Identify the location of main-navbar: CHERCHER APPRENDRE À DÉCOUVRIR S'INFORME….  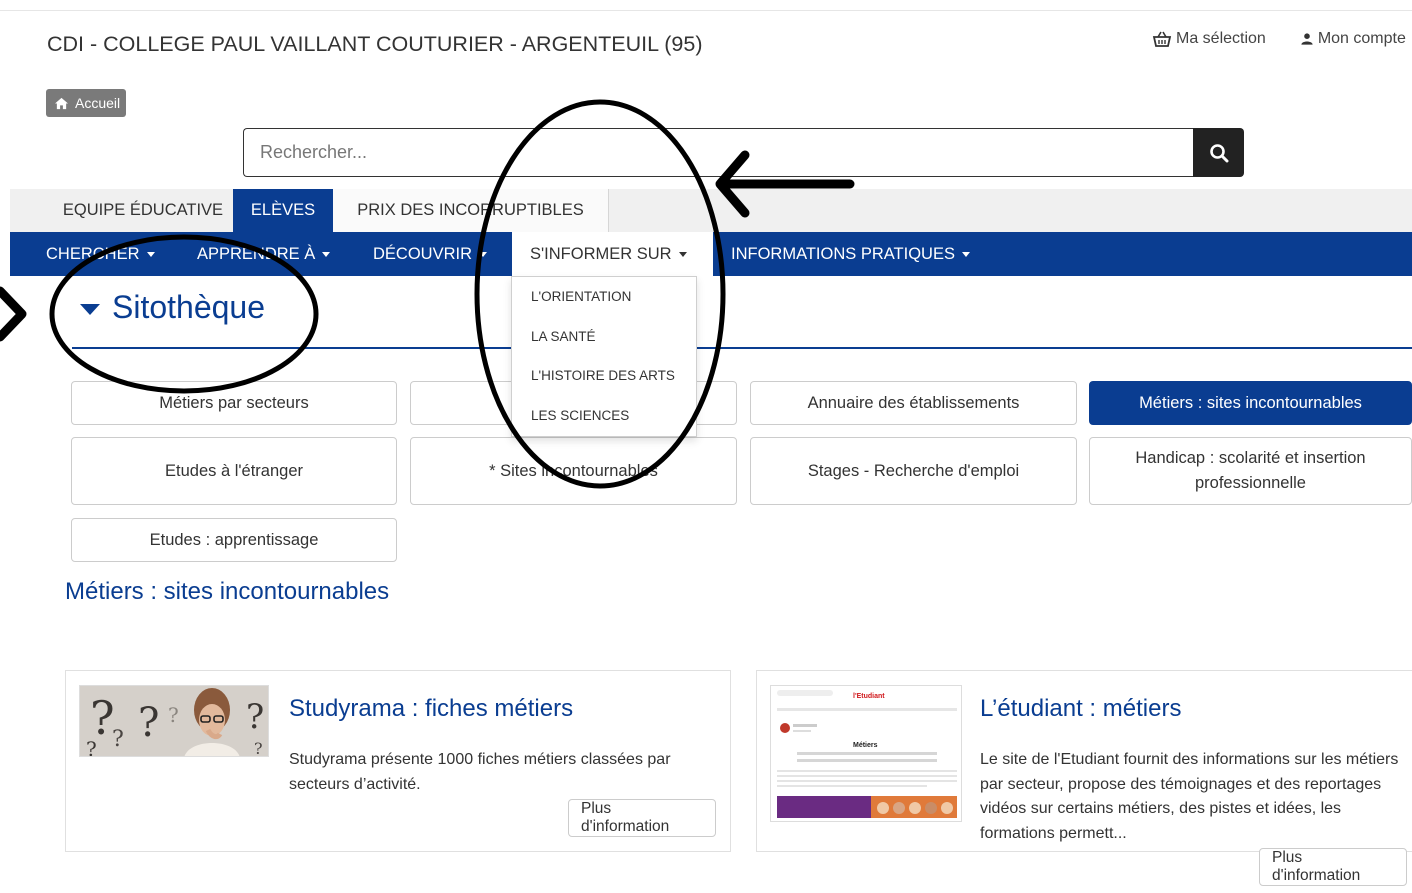
(711, 254).